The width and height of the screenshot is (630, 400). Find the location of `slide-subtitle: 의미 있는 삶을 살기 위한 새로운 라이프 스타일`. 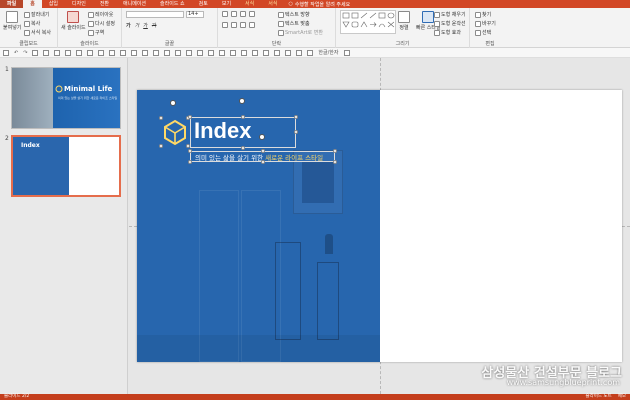

slide-subtitle: 의미 있는 삶을 살기 위한 새로운 라이프 스타일 is located at coordinates (259, 157).